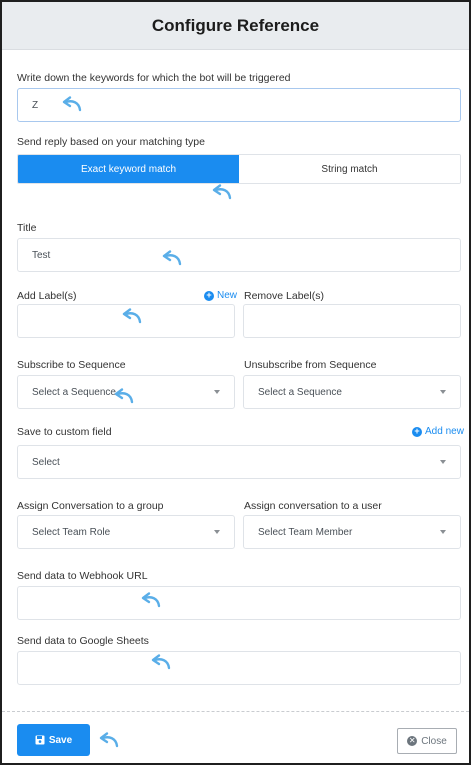 The width and height of the screenshot is (471, 765). What do you see at coordinates (239, 462) in the screenshot?
I see `custom-field-select: Select` at bounding box center [239, 462].